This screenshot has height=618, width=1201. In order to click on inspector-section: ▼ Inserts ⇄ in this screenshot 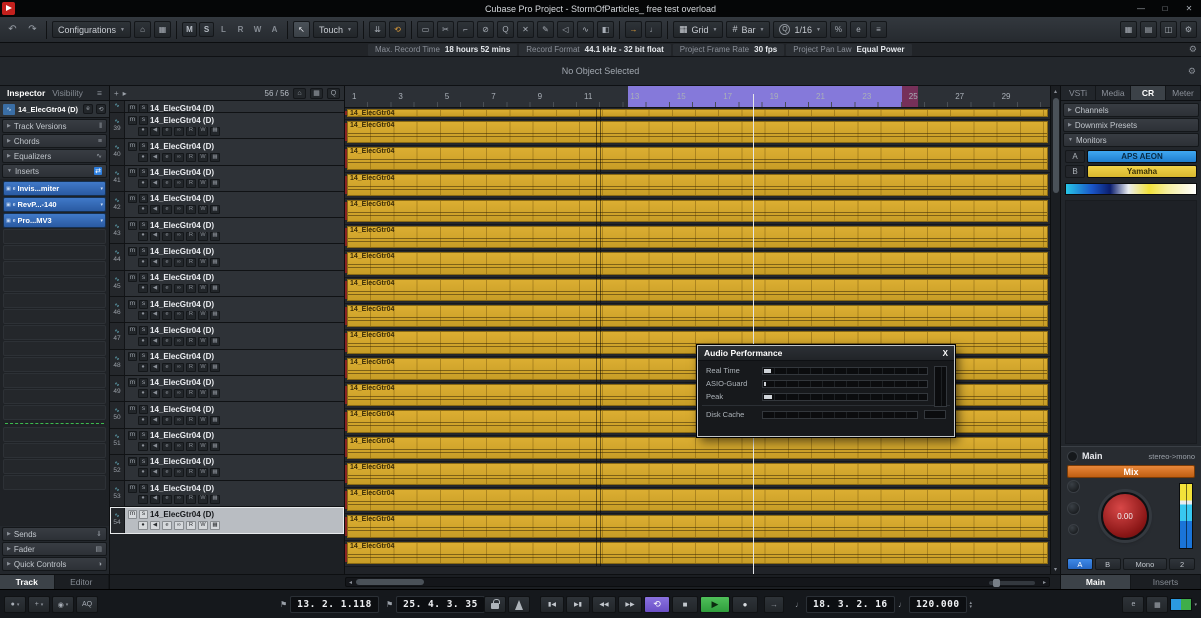, I will do `click(54, 171)`.